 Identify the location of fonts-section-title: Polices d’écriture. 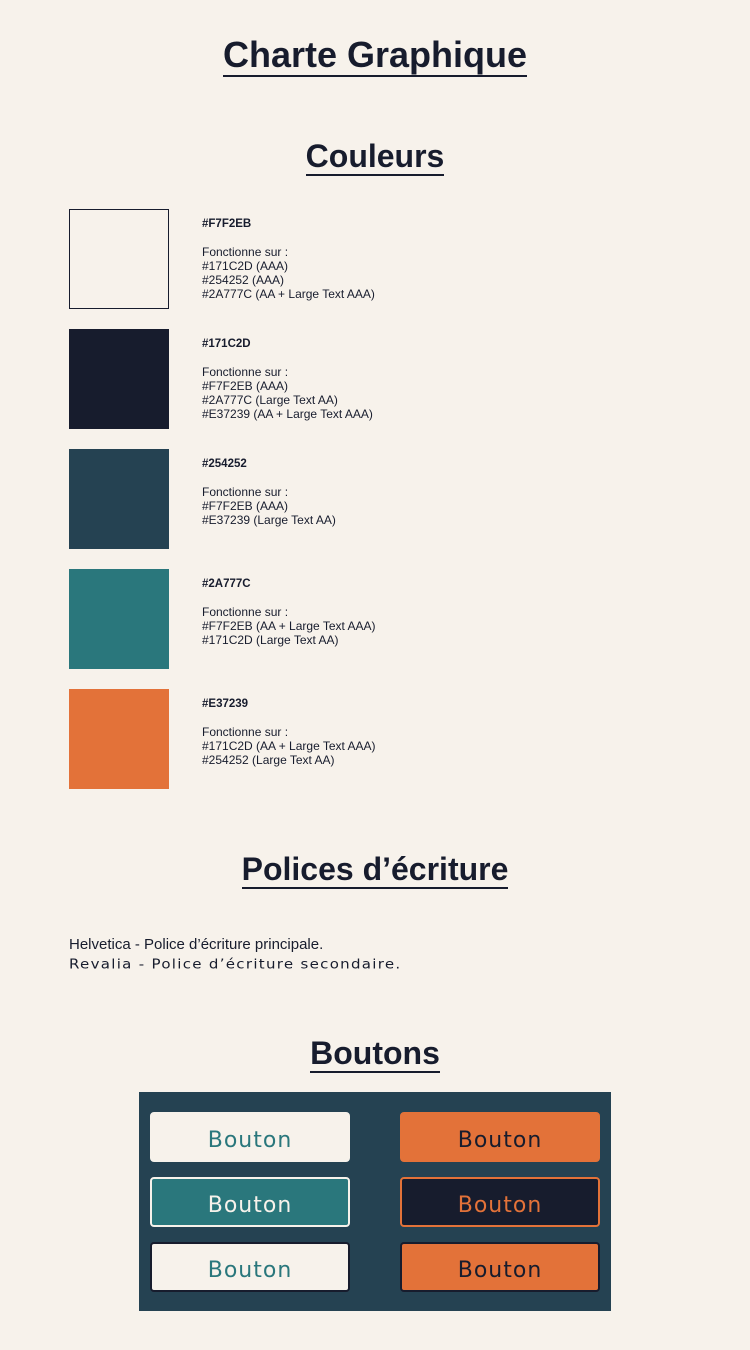
(375, 869).